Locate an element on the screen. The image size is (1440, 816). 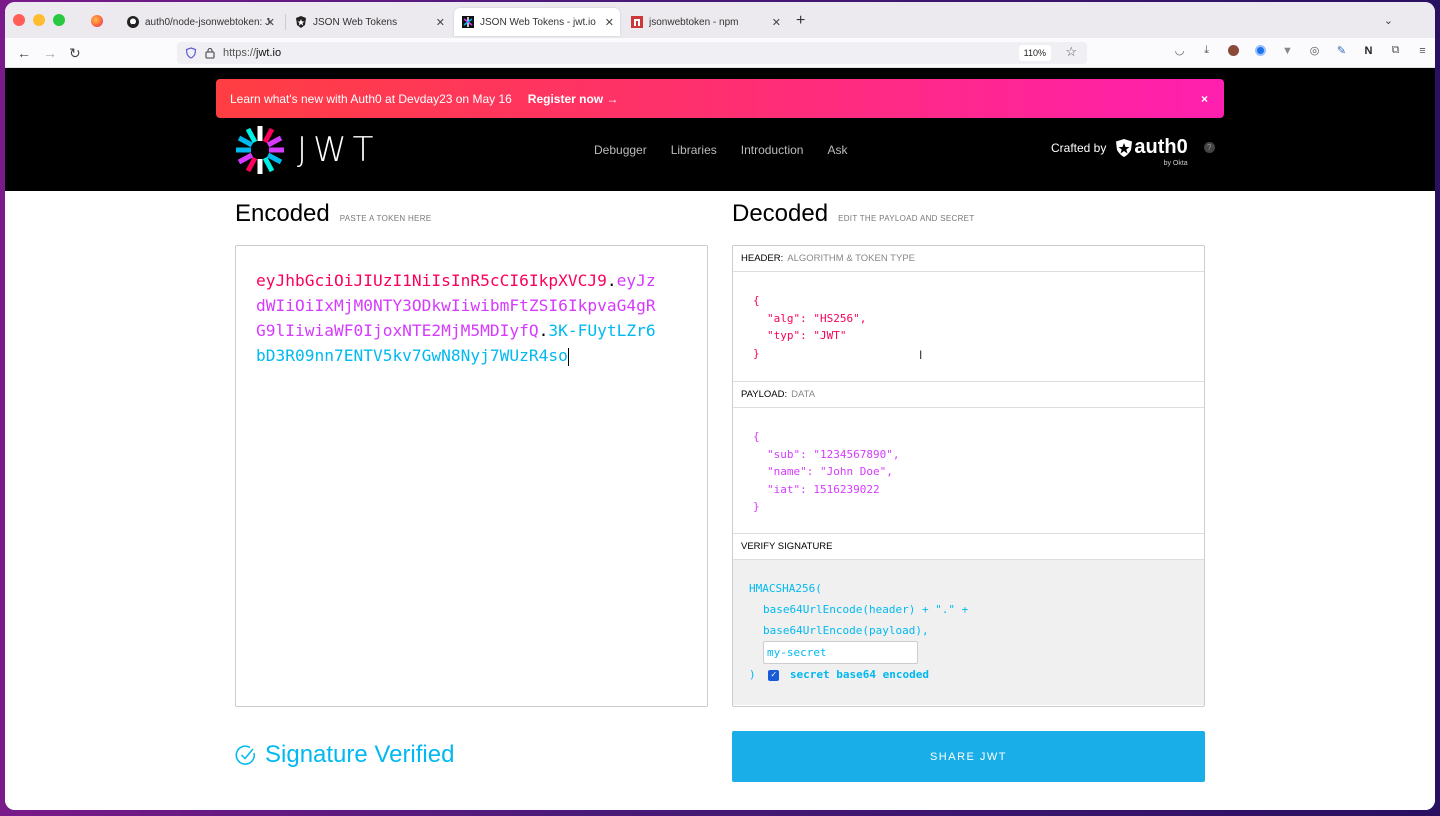
register-now-link: Register now → is located at coordinates (573, 99).